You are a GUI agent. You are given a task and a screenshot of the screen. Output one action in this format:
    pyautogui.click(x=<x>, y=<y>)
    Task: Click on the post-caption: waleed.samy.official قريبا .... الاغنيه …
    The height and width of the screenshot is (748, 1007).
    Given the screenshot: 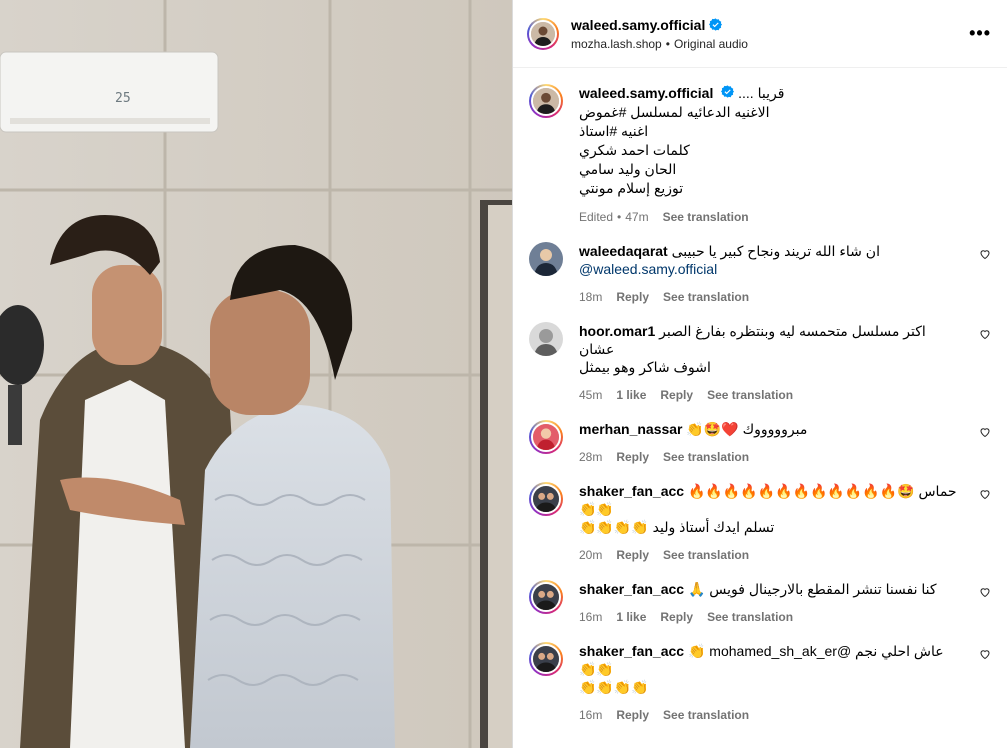 What is the action you would take?
    pyautogui.click(x=760, y=154)
    